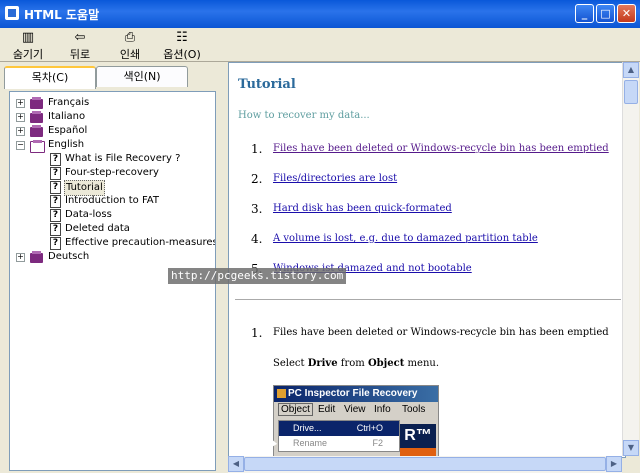 Image resolution: width=640 pixels, height=473 pixels. I want to click on nav-tabs: 목차(C) 색인(N), so click(113, 77).